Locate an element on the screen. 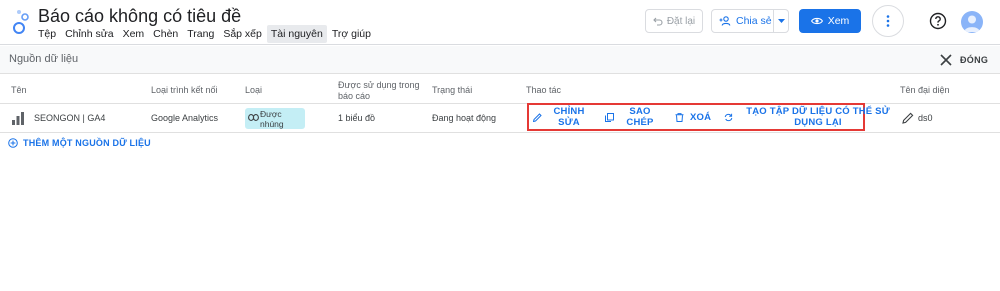 This screenshot has width=1000, height=291. pencil-icon is located at coordinates (908, 118).